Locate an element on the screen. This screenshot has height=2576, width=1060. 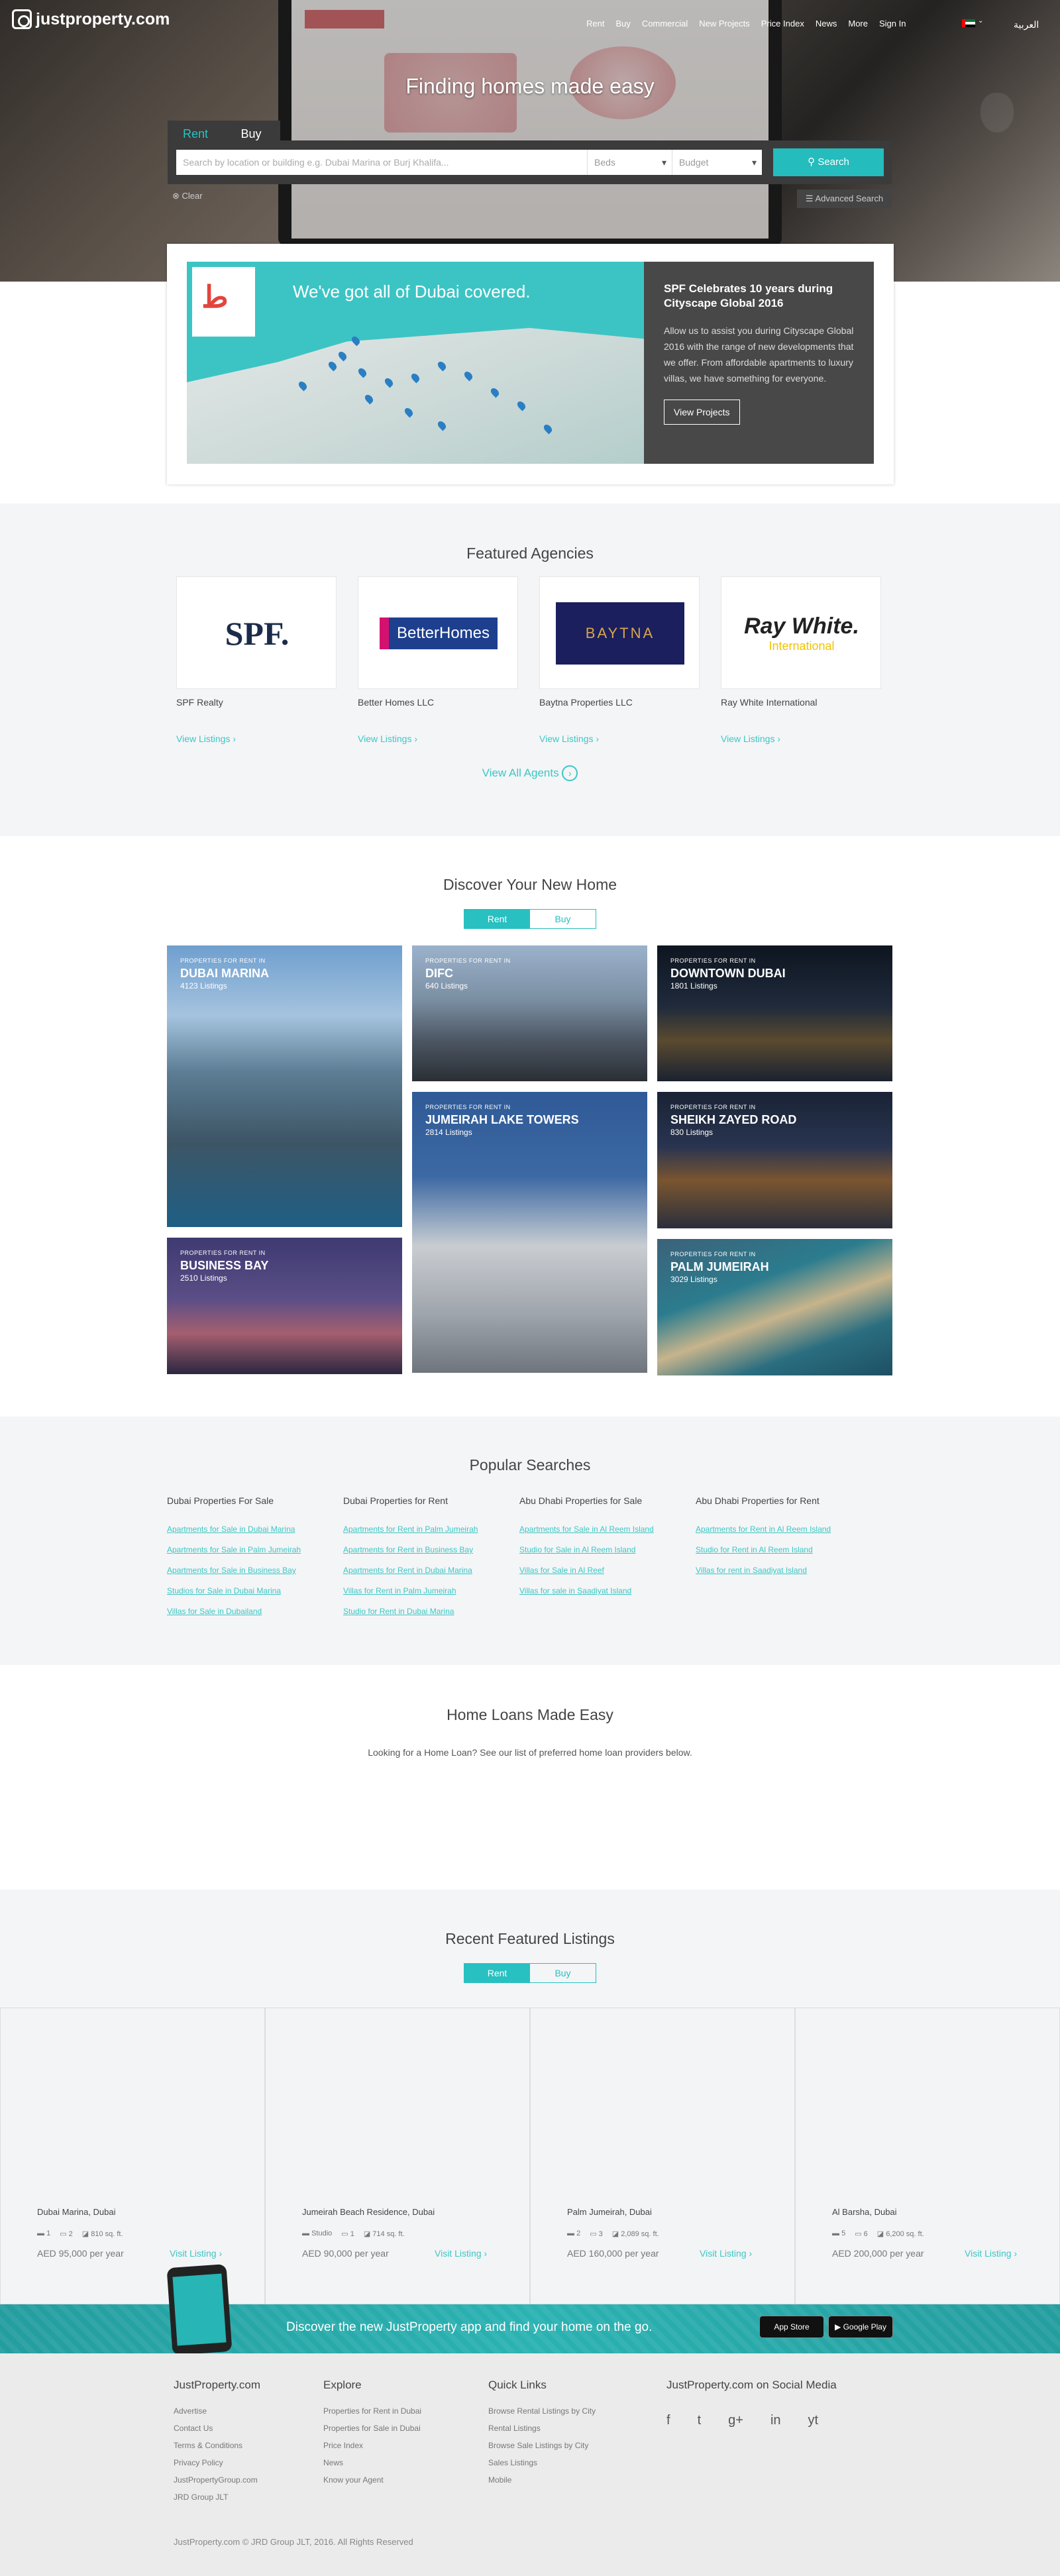
discover-toggle: Rent Buy is located at coordinates (530, 919).